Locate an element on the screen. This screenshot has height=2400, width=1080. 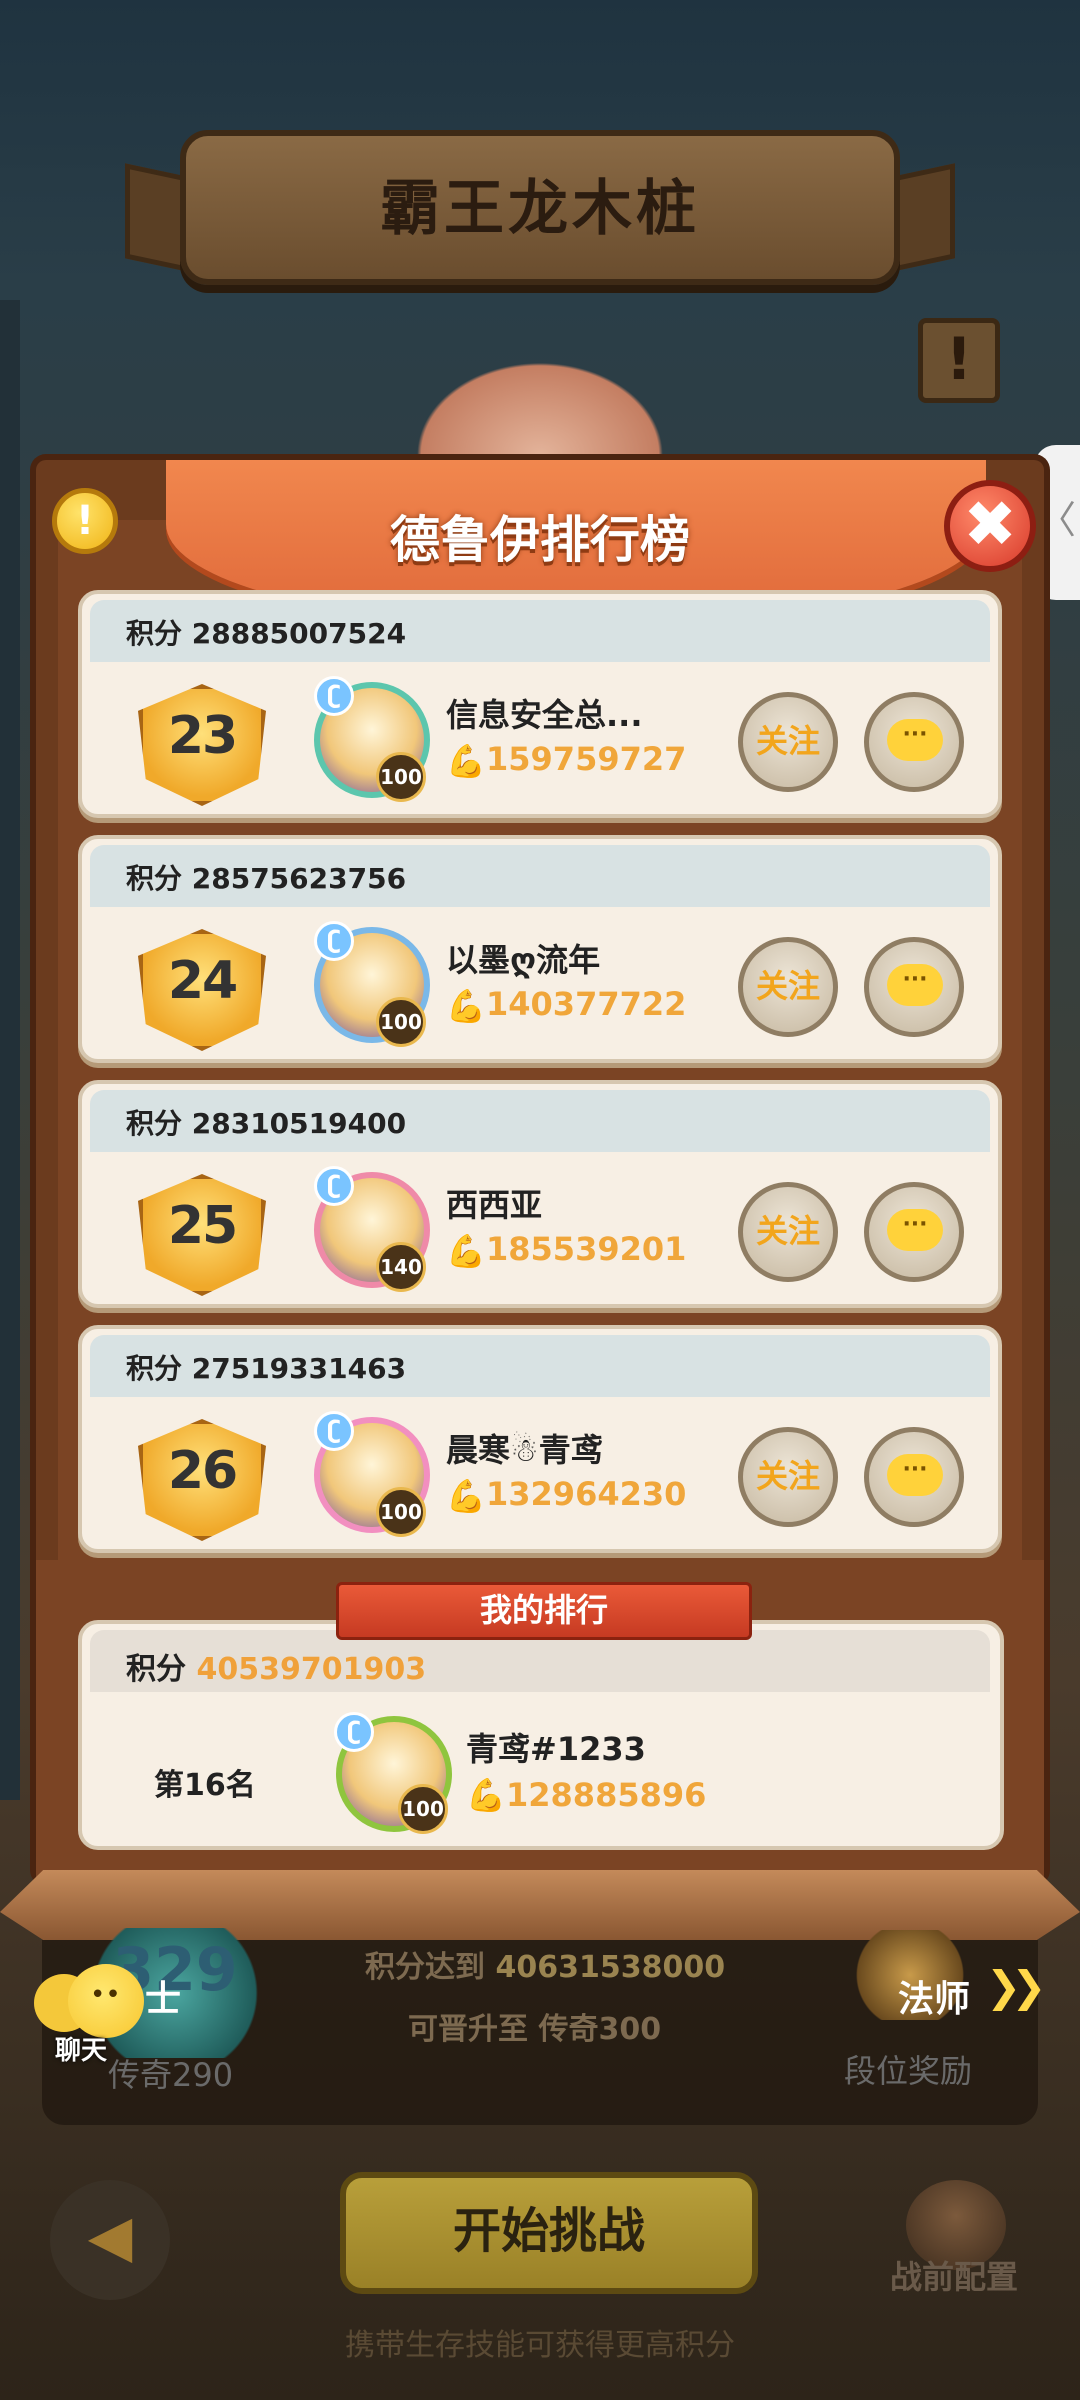
start-challenge-button: 开始挑战 is located at coordinates (549, 2233).